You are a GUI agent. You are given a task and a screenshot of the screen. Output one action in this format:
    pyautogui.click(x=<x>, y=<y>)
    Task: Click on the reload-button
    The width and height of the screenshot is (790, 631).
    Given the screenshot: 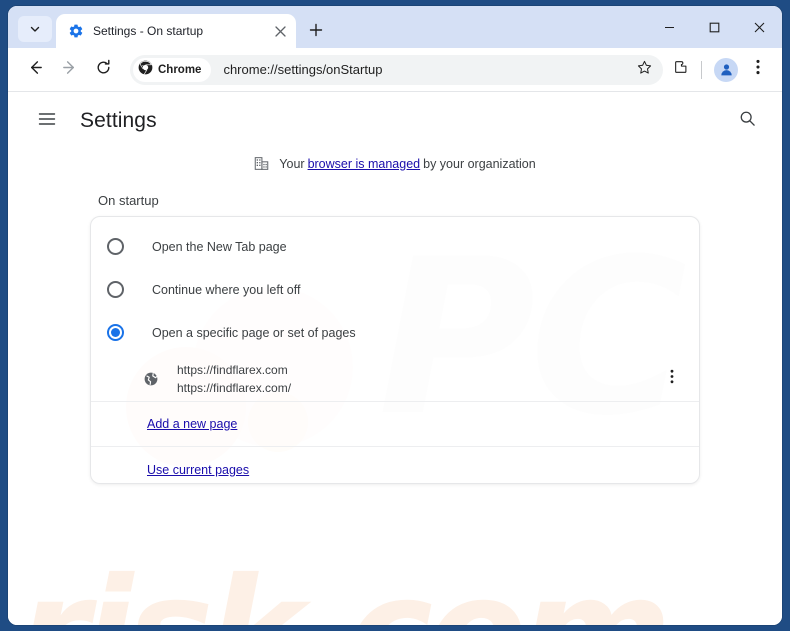 What is the action you would take?
    pyautogui.click(x=103, y=70)
    